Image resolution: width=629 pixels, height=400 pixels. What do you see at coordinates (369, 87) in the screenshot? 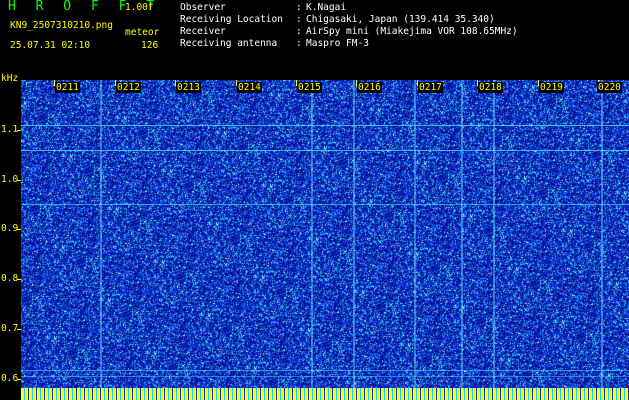
I see `time-label-0216: 0216` at bounding box center [369, 87].